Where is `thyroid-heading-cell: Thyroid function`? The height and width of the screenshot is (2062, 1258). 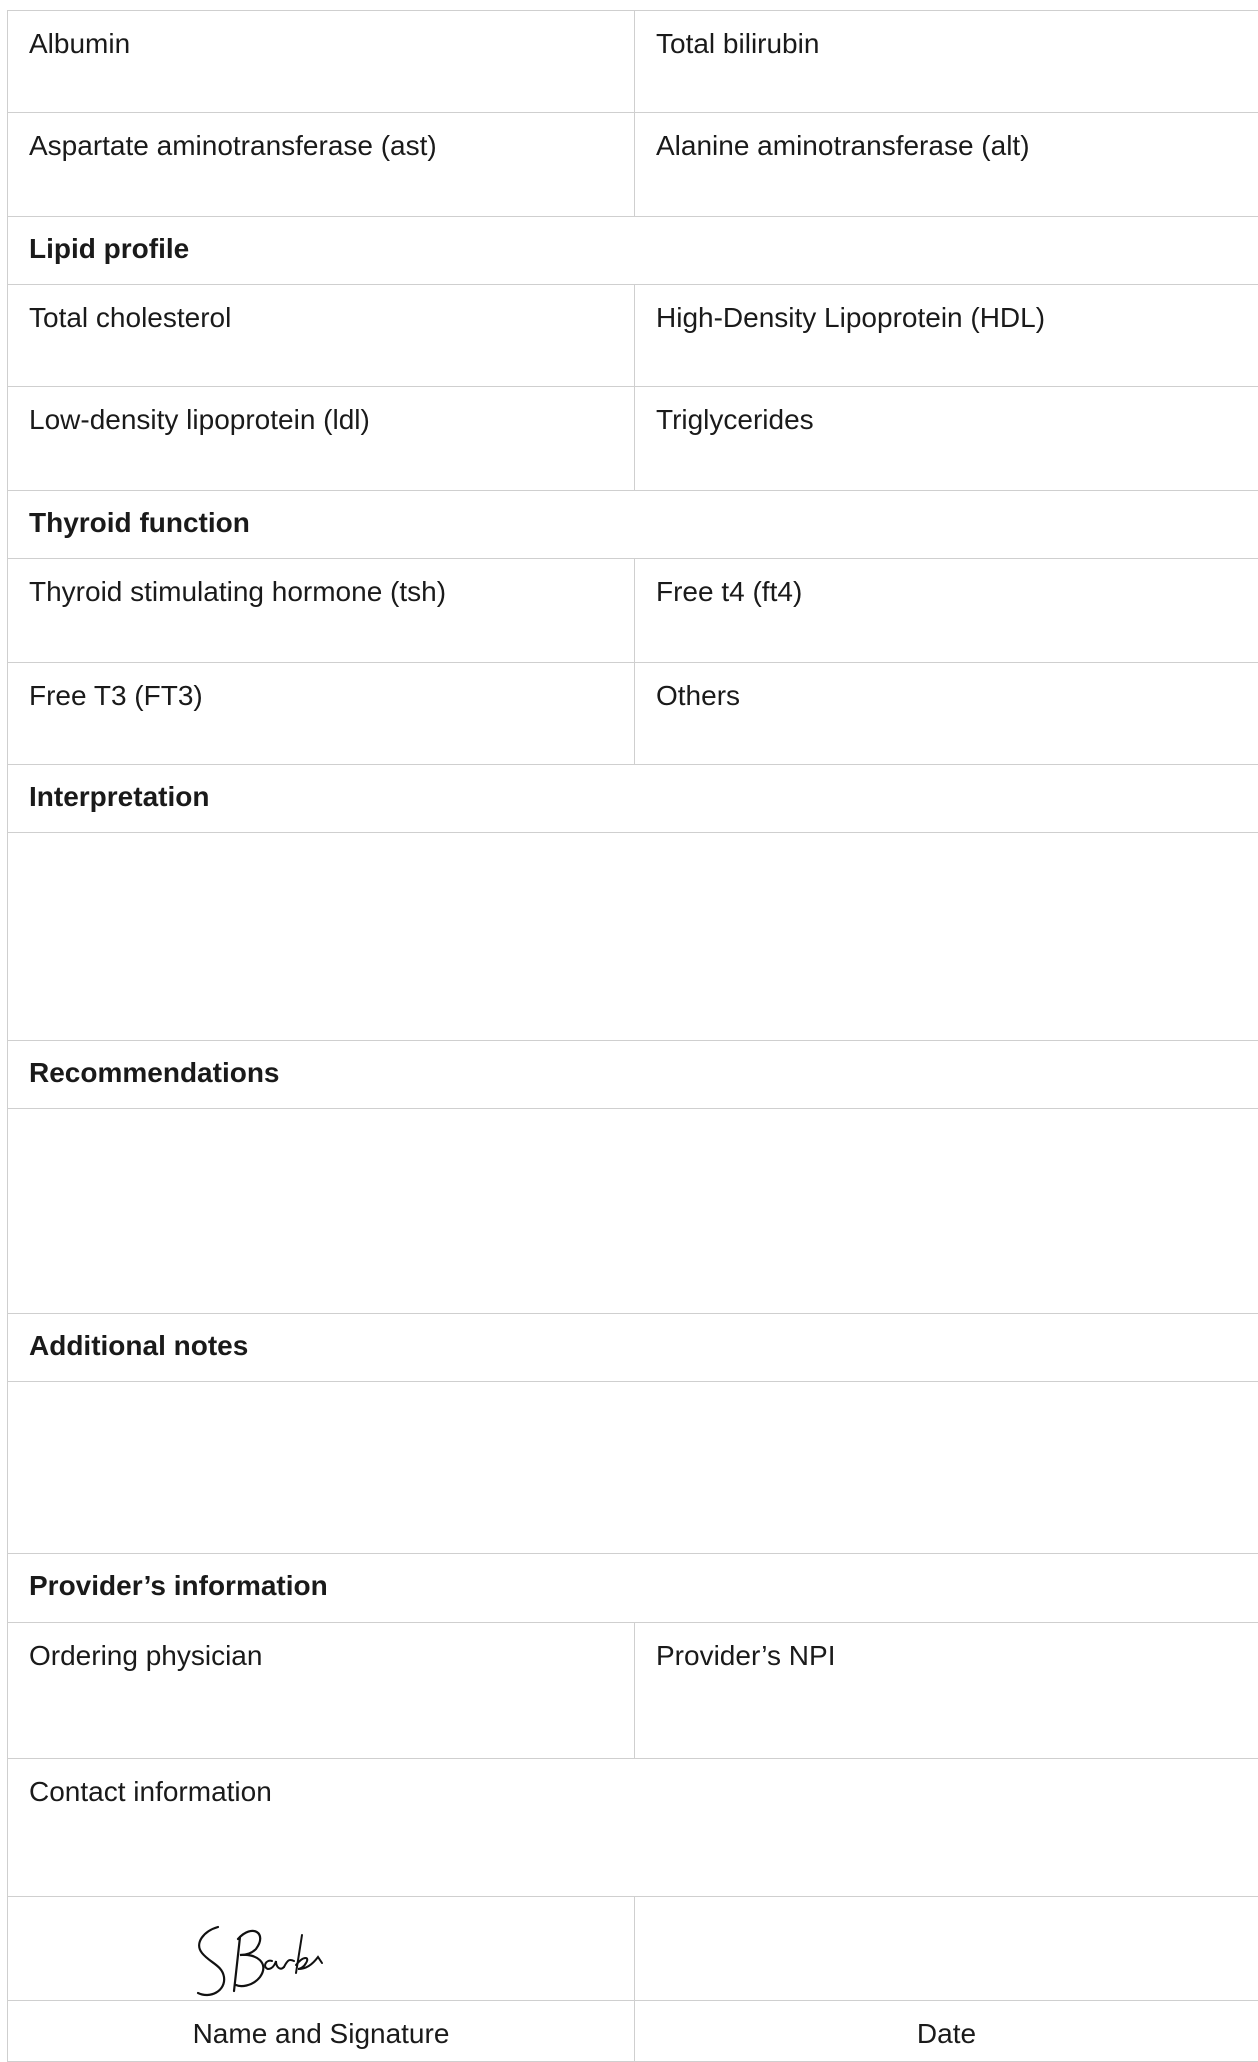
thyroid-heading-cell: Thyroid function is located at coordinates (632, 524).